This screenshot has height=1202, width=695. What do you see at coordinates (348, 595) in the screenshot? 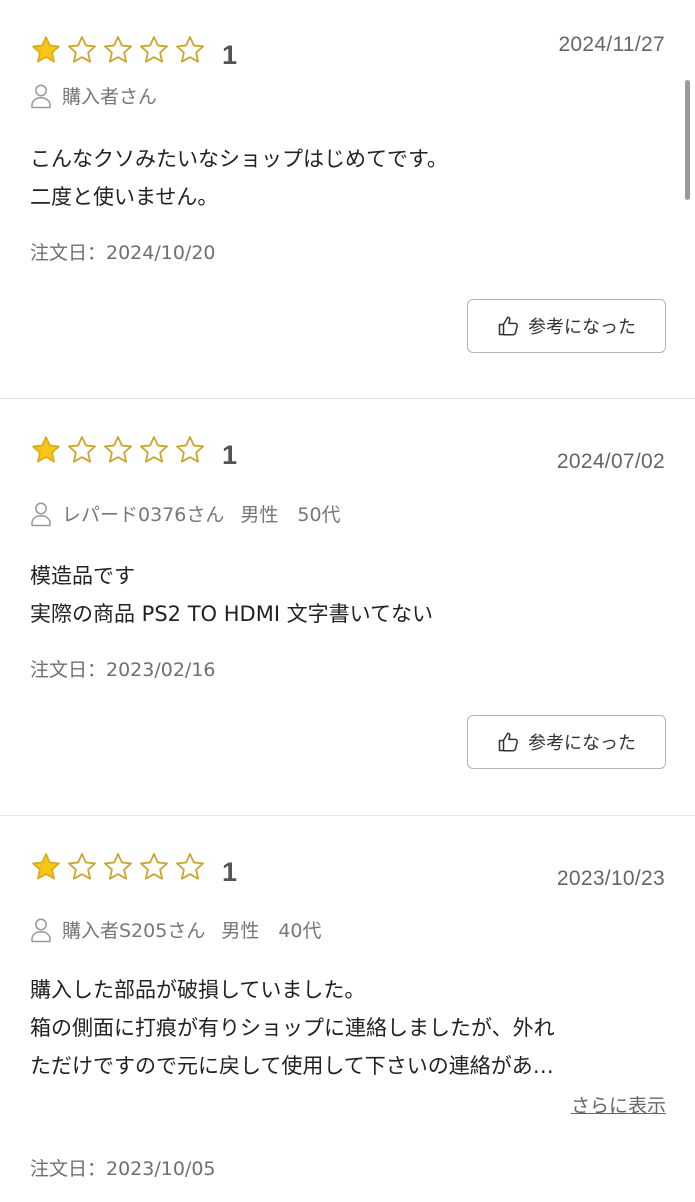
I see `review-body: 模造品です 実際の商品 PS2 TO HDMI 文字書いてない` at bounding box center [348, 595].